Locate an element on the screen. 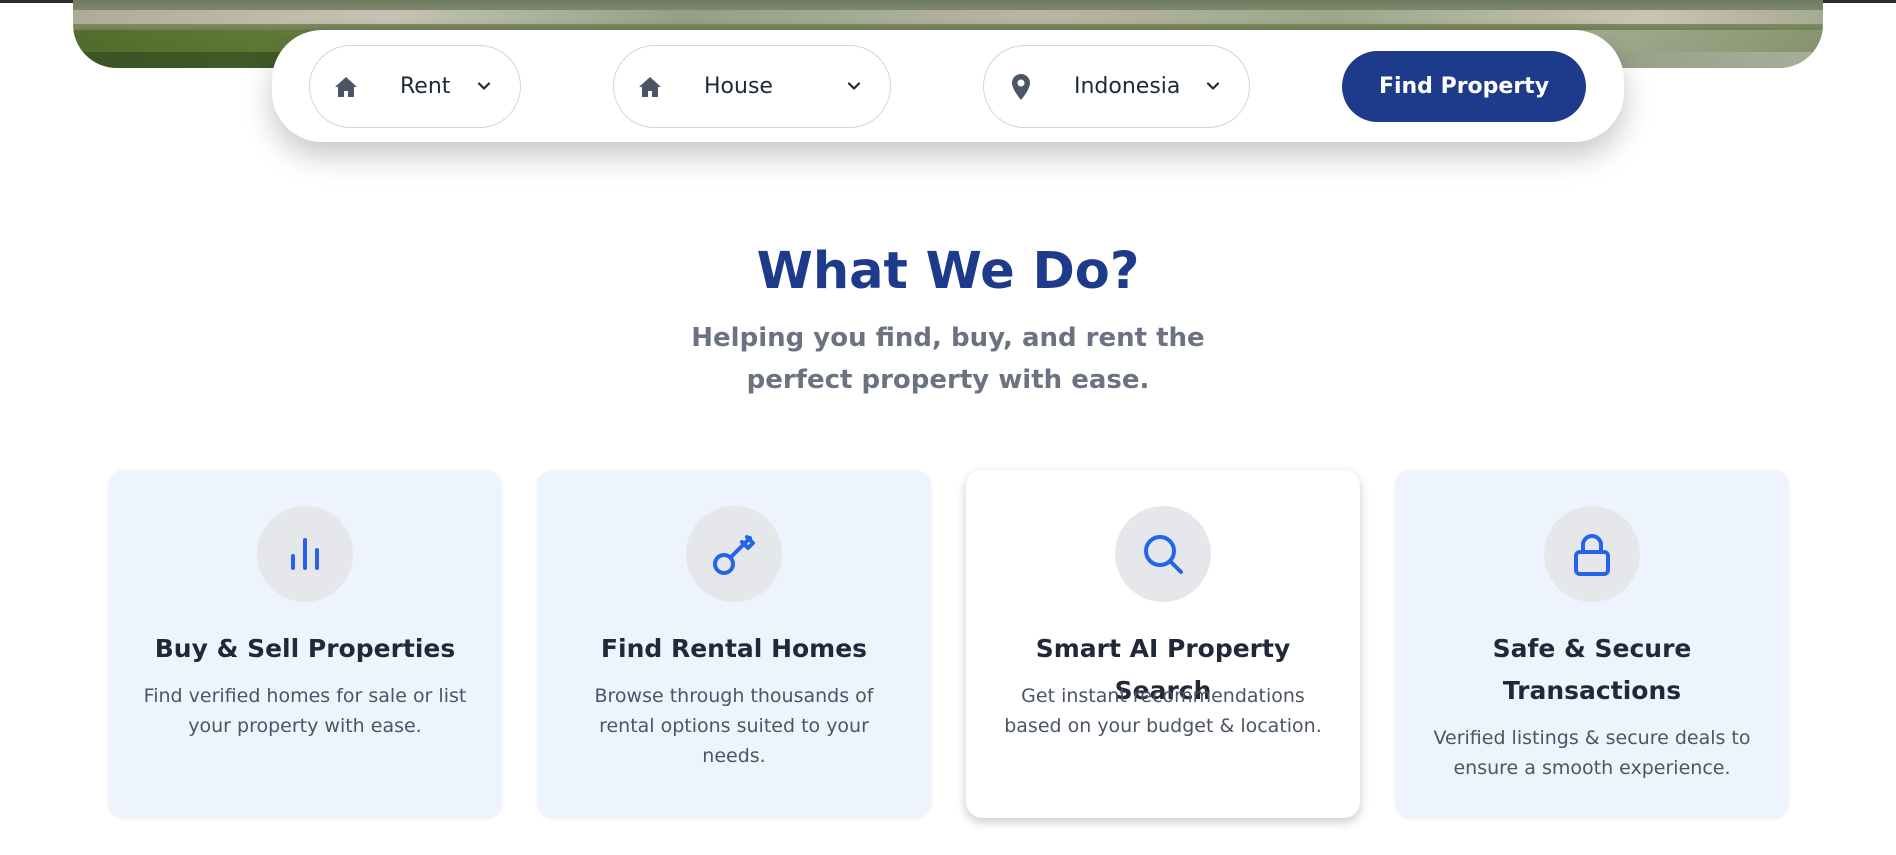  service-title: Find Rental Homes is located at coordinates (734, 648).